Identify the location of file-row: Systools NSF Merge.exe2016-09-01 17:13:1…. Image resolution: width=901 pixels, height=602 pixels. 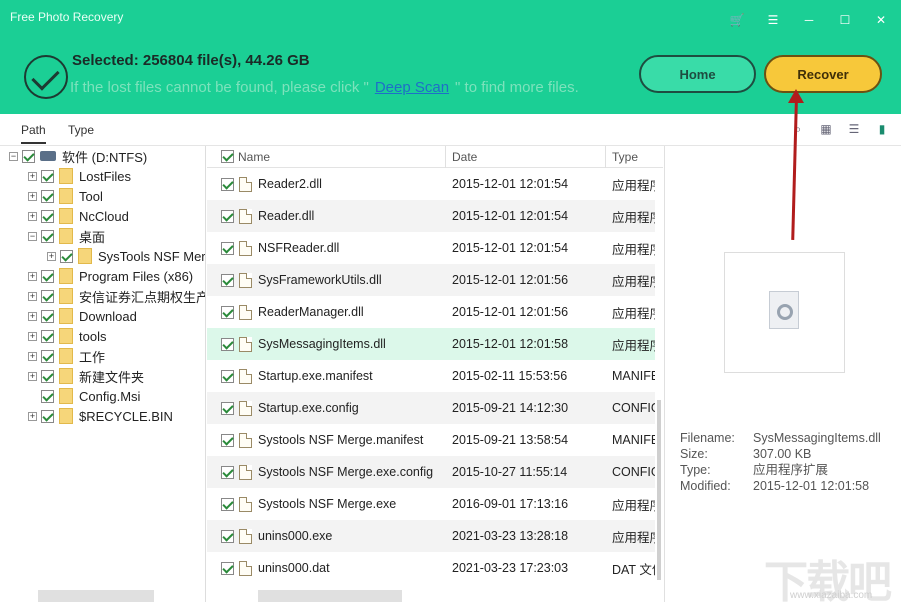
(431, 504).